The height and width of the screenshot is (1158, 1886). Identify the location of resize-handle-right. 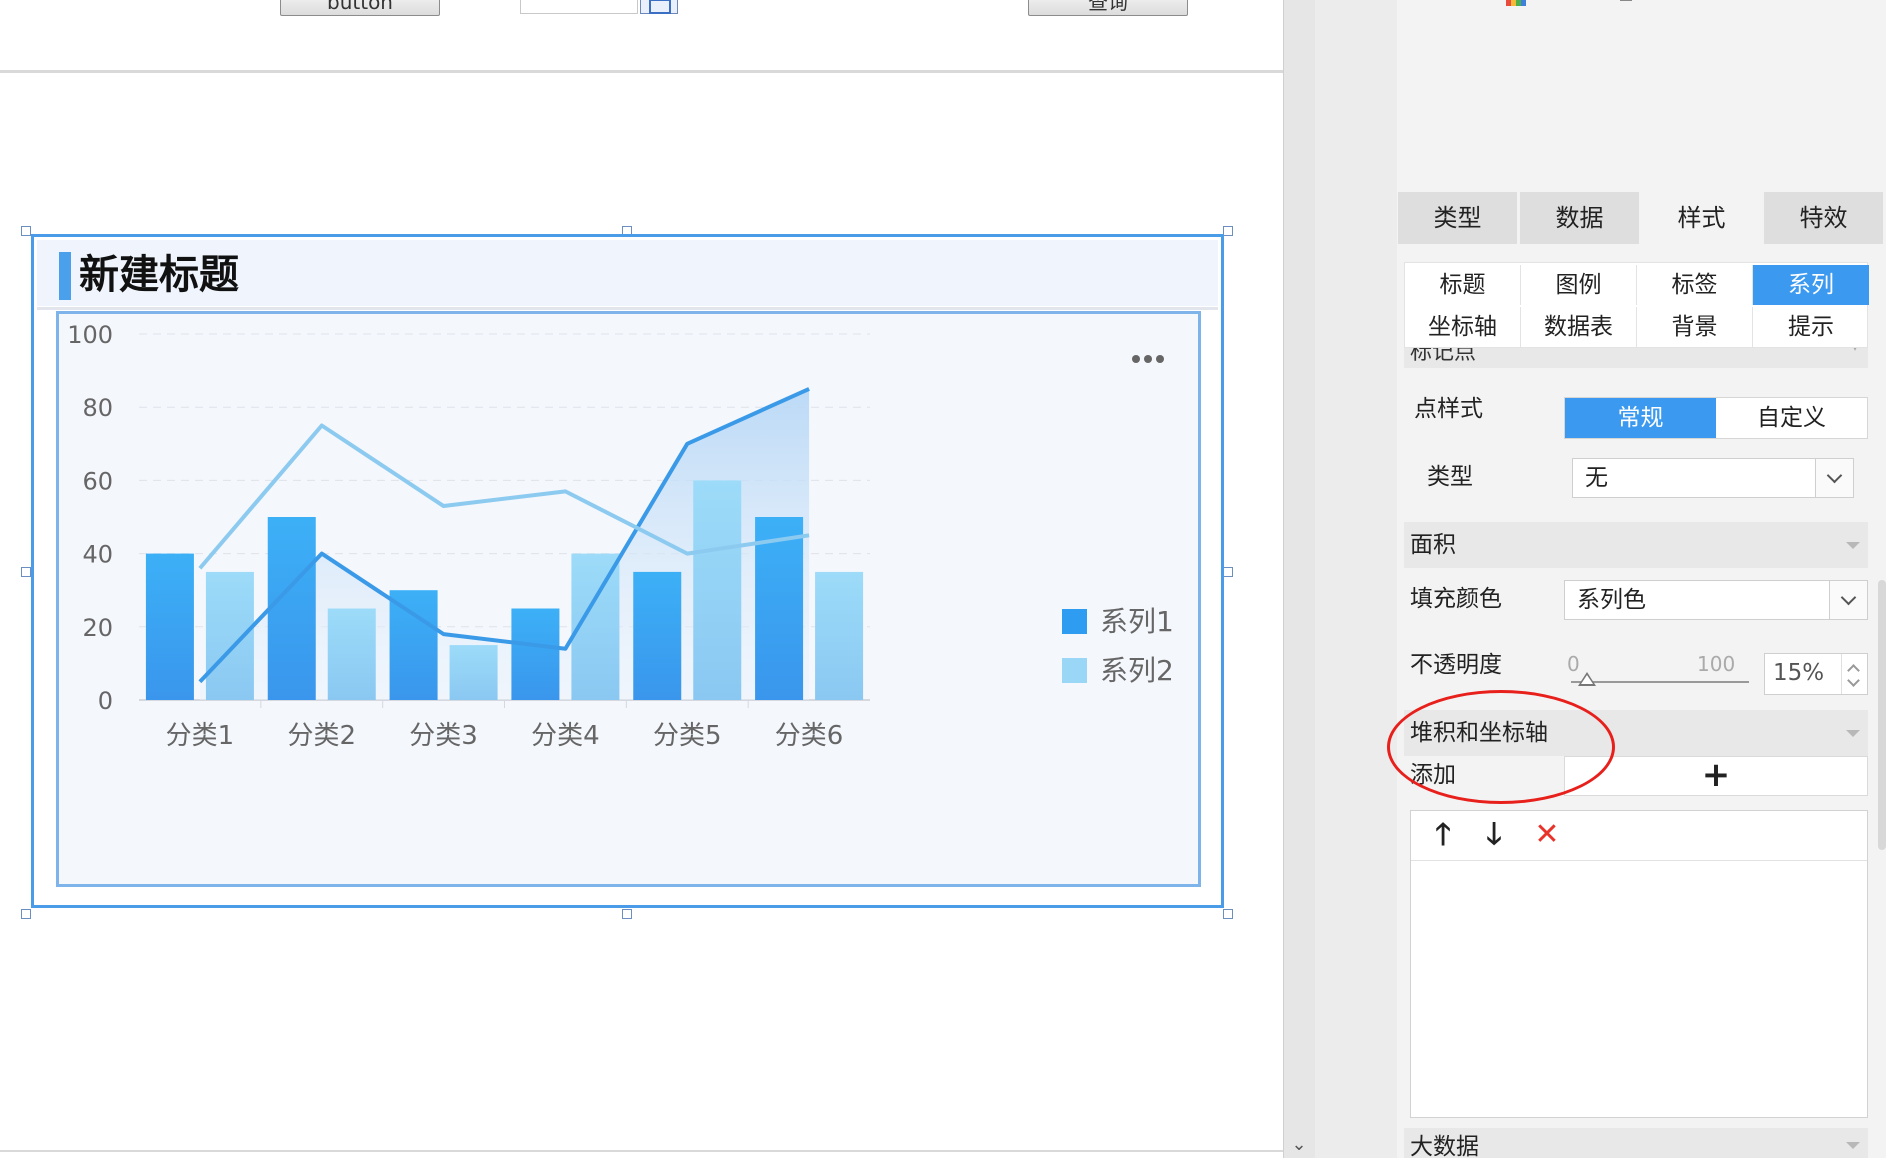
(1228, 572).